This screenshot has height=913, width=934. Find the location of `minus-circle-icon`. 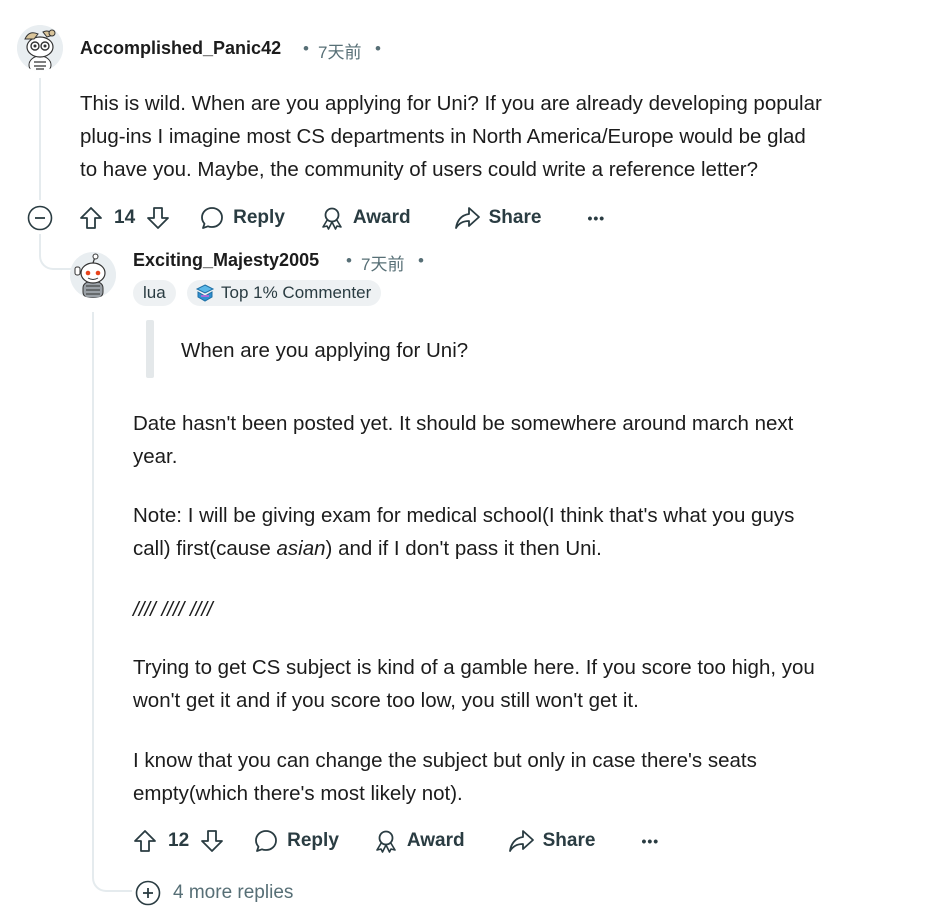

minus-circle-icon is located at coordinates (40, 218).